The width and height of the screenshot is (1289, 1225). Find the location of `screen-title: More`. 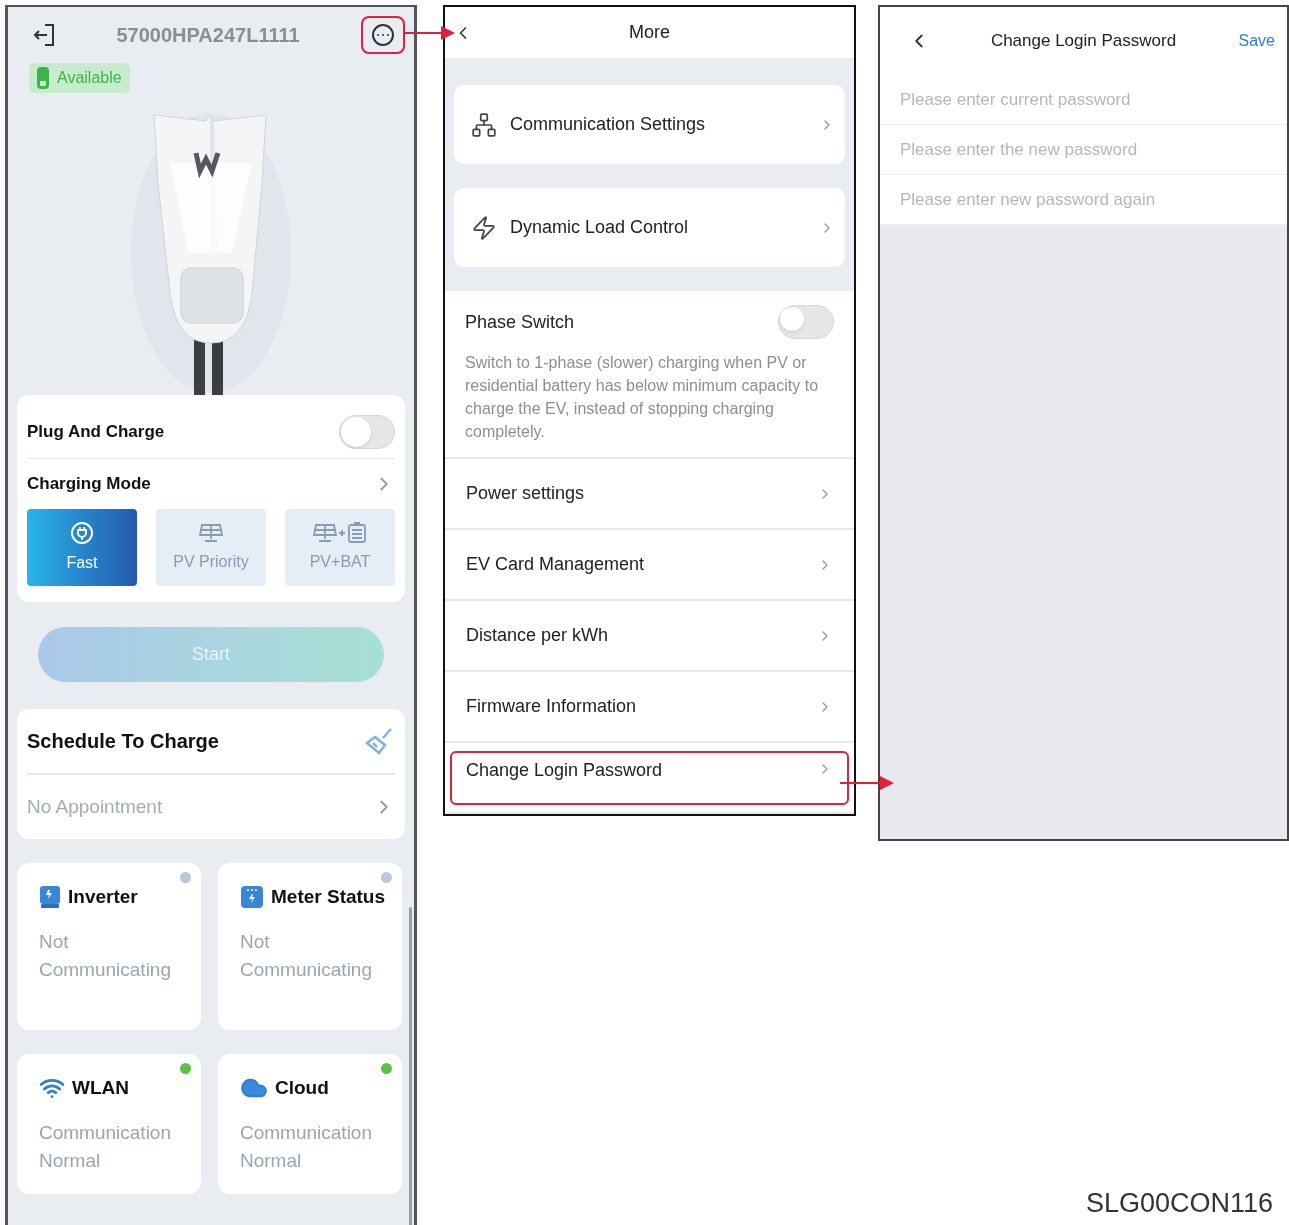

screen-title: More is located at coordinates (649, 32).